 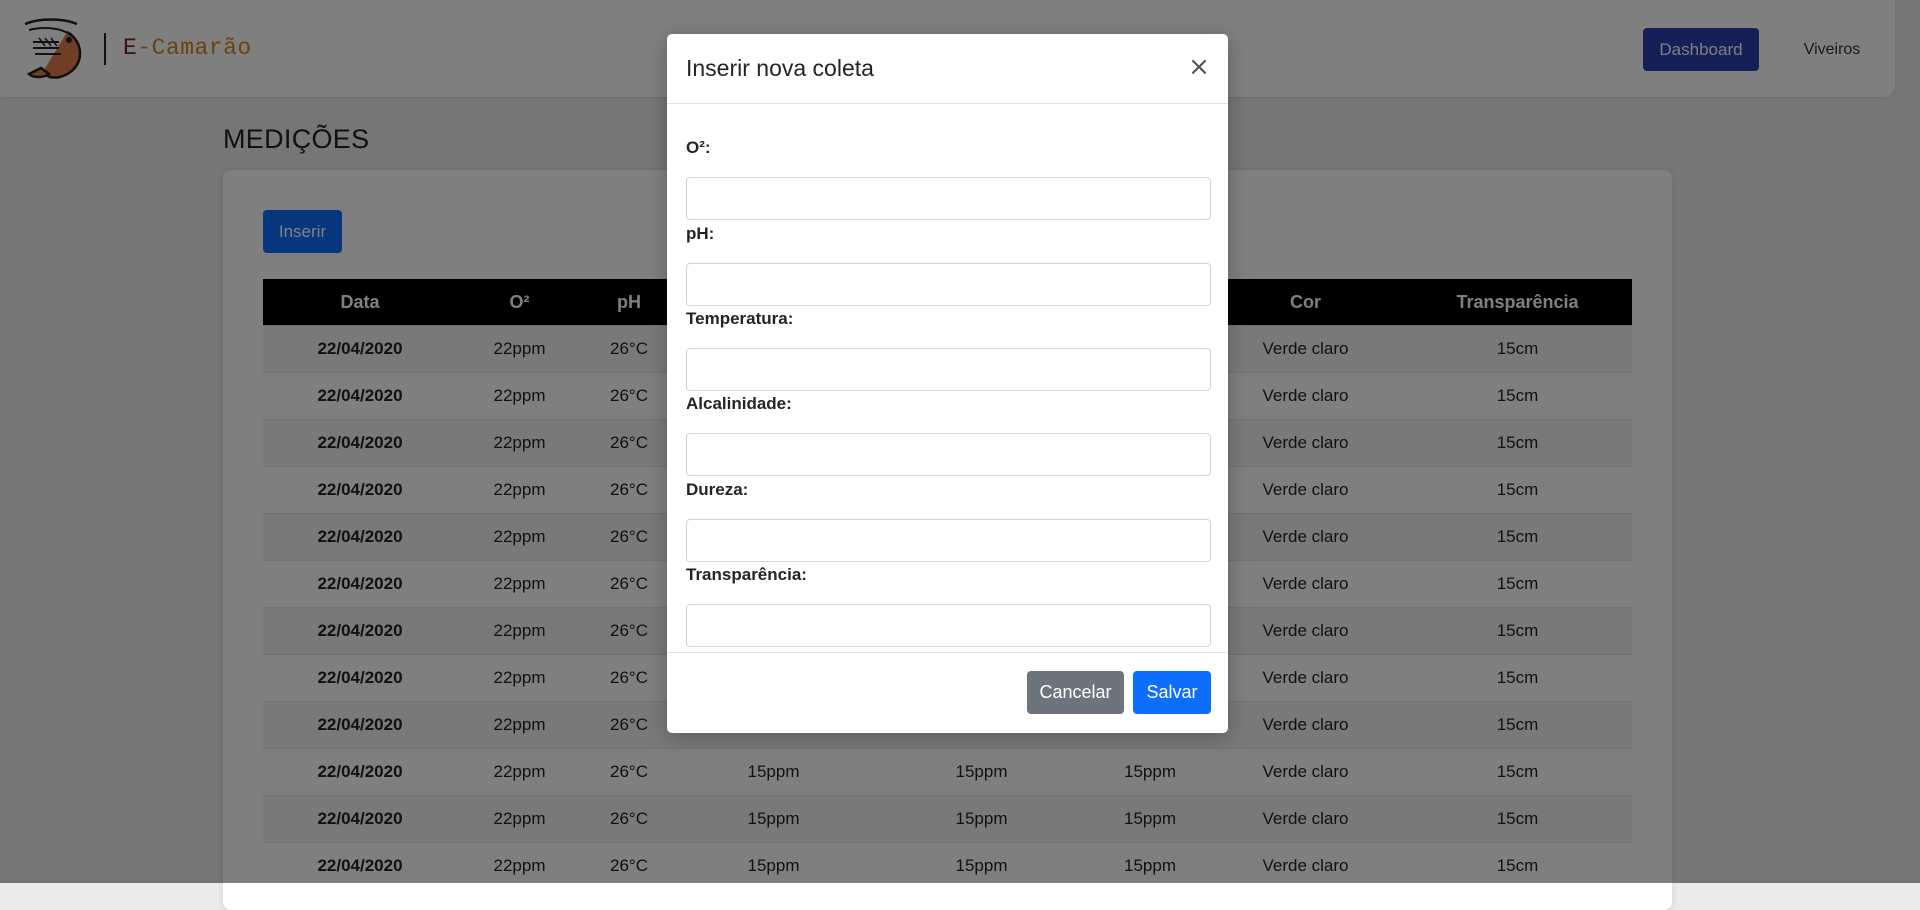 I want to click on field-label-transparencia: Transparência:, so click(x=746, y=574).